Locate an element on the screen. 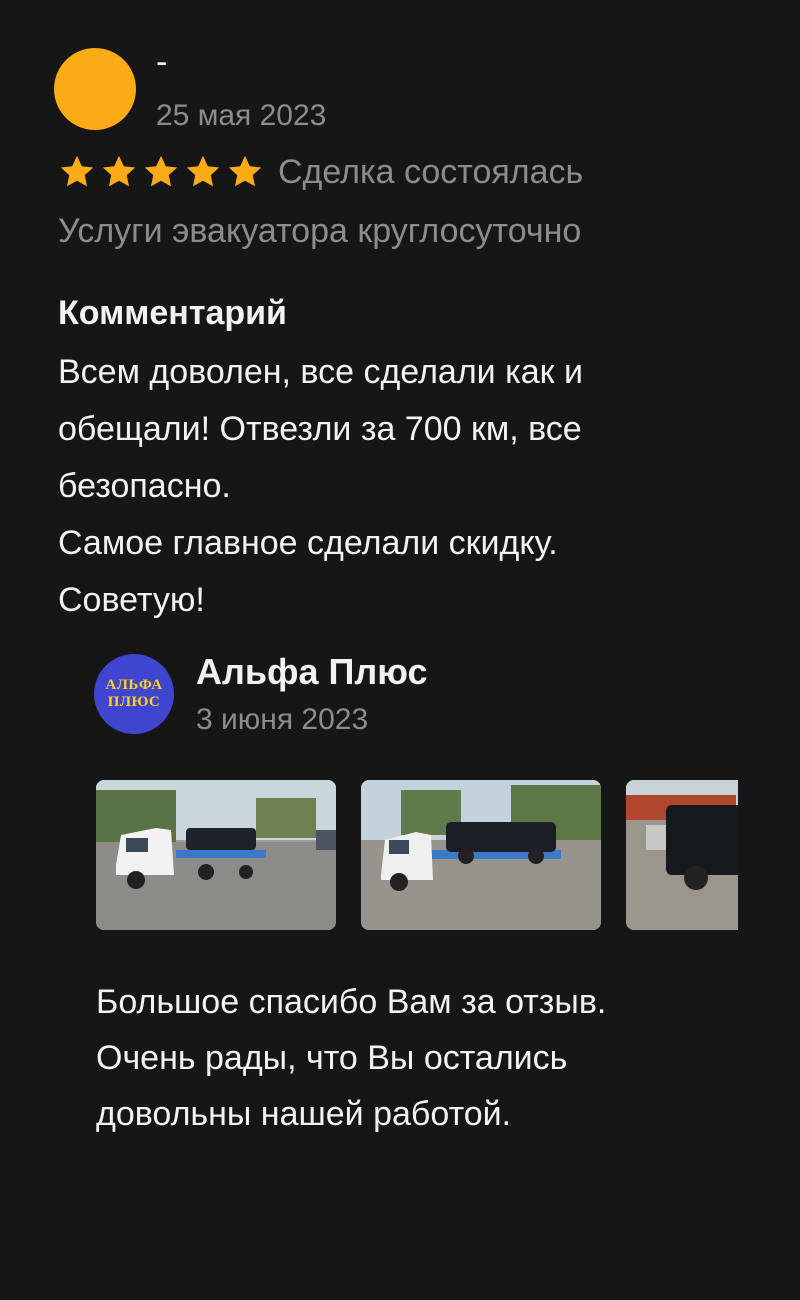 This screenshot has height=1300, width=800. comment-line: Всем доволен, все сделали как и is located at coordinates (320, 372).